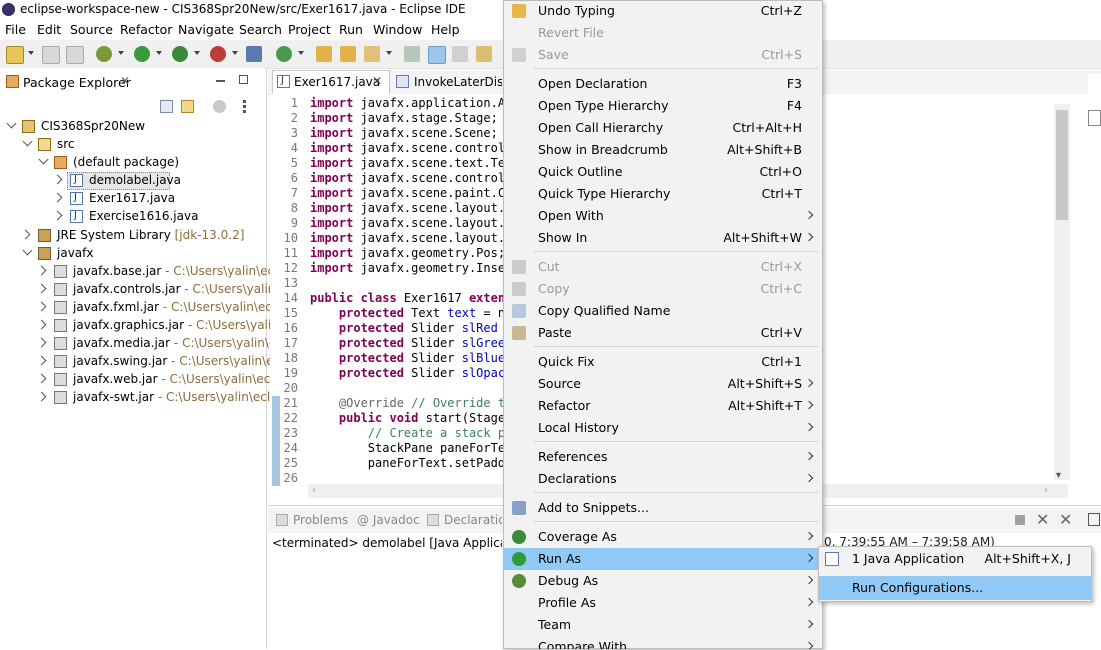  I want to click on menu-item-coverage-as: Coverage As, so click(663, 537).